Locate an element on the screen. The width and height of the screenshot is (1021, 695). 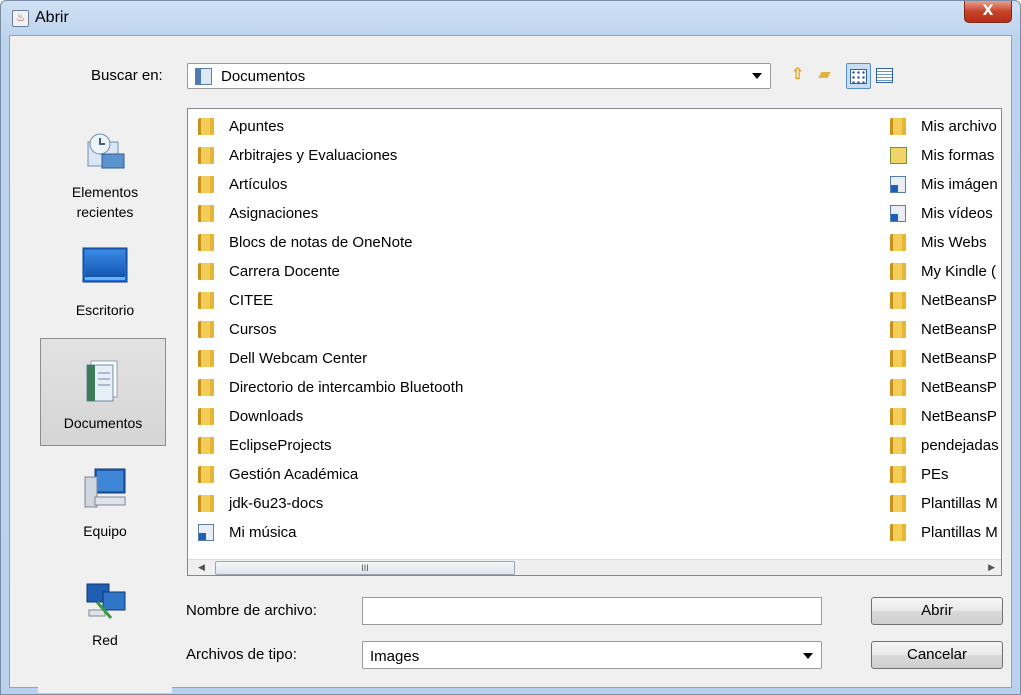
pictures-shortcut-icon is located at coordinates (898, 184).